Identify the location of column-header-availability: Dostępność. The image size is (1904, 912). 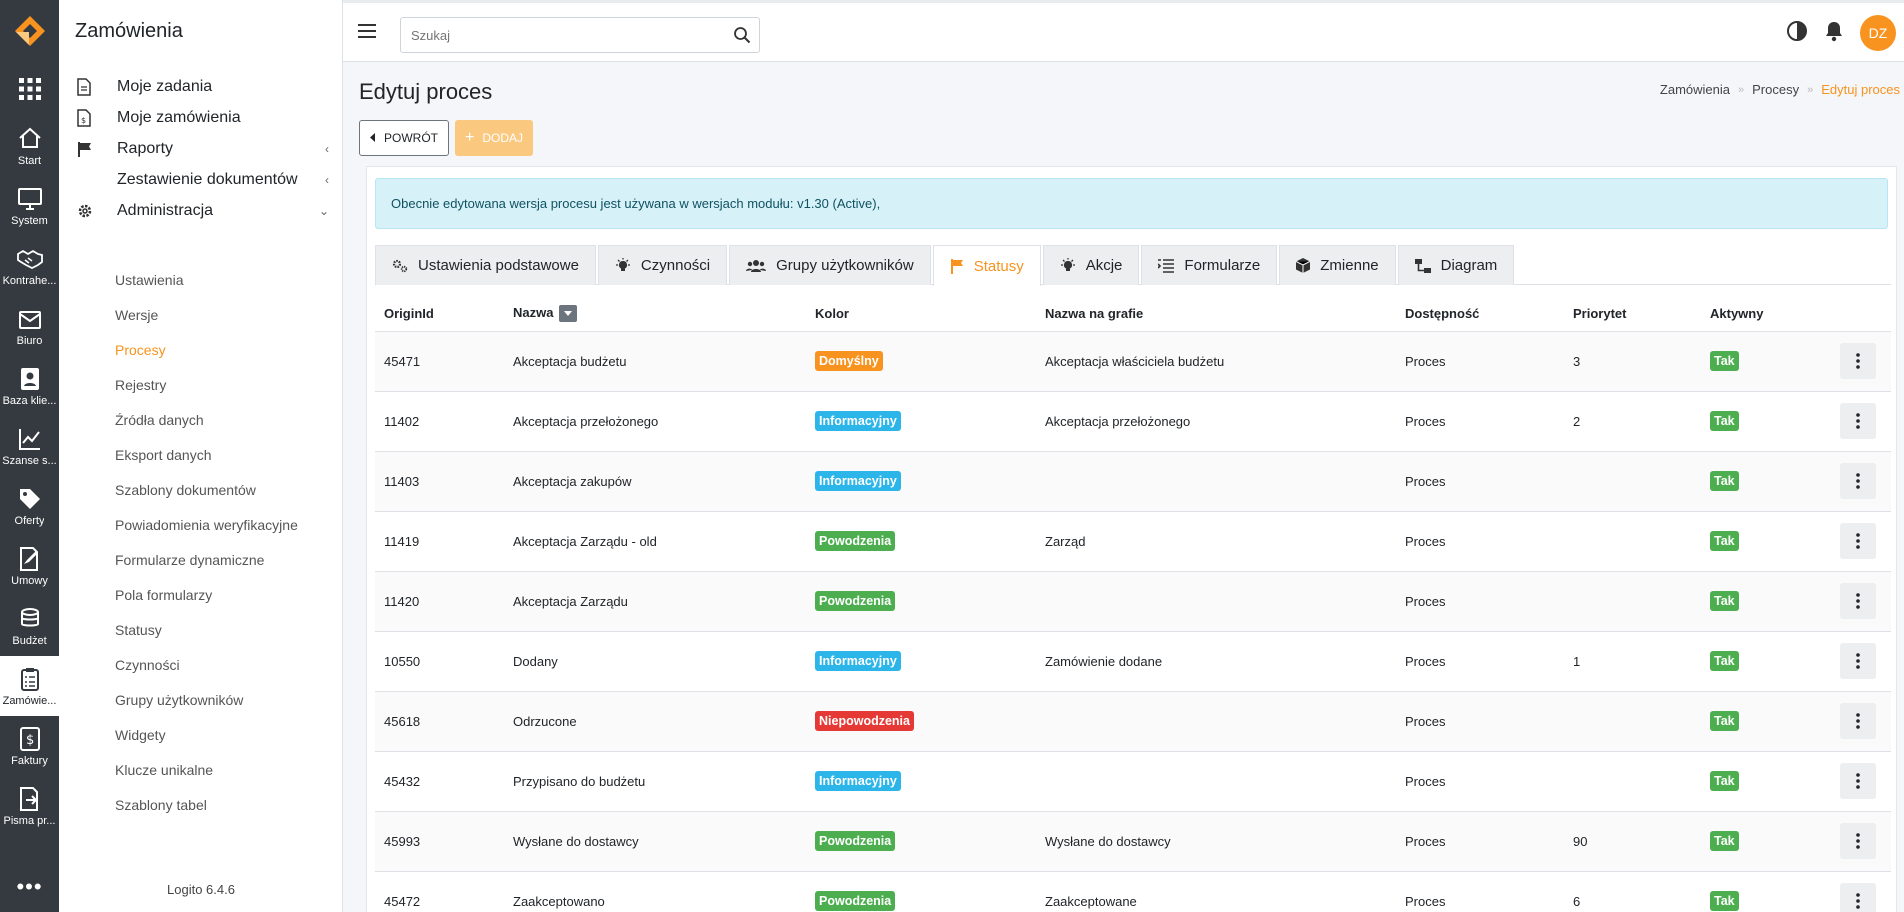
(1480, 314).